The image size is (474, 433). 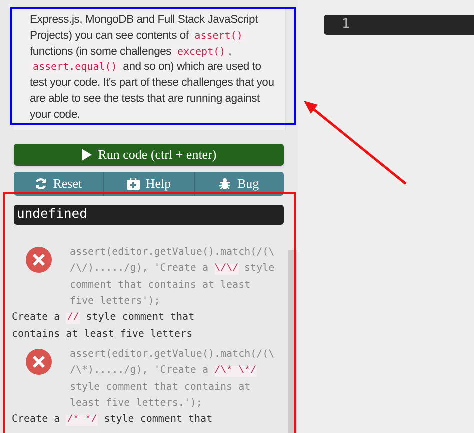 What do you see at coordinates (133, 184) in the screenshot?
I see `medkit-icon` at bounding box center [133, 184].